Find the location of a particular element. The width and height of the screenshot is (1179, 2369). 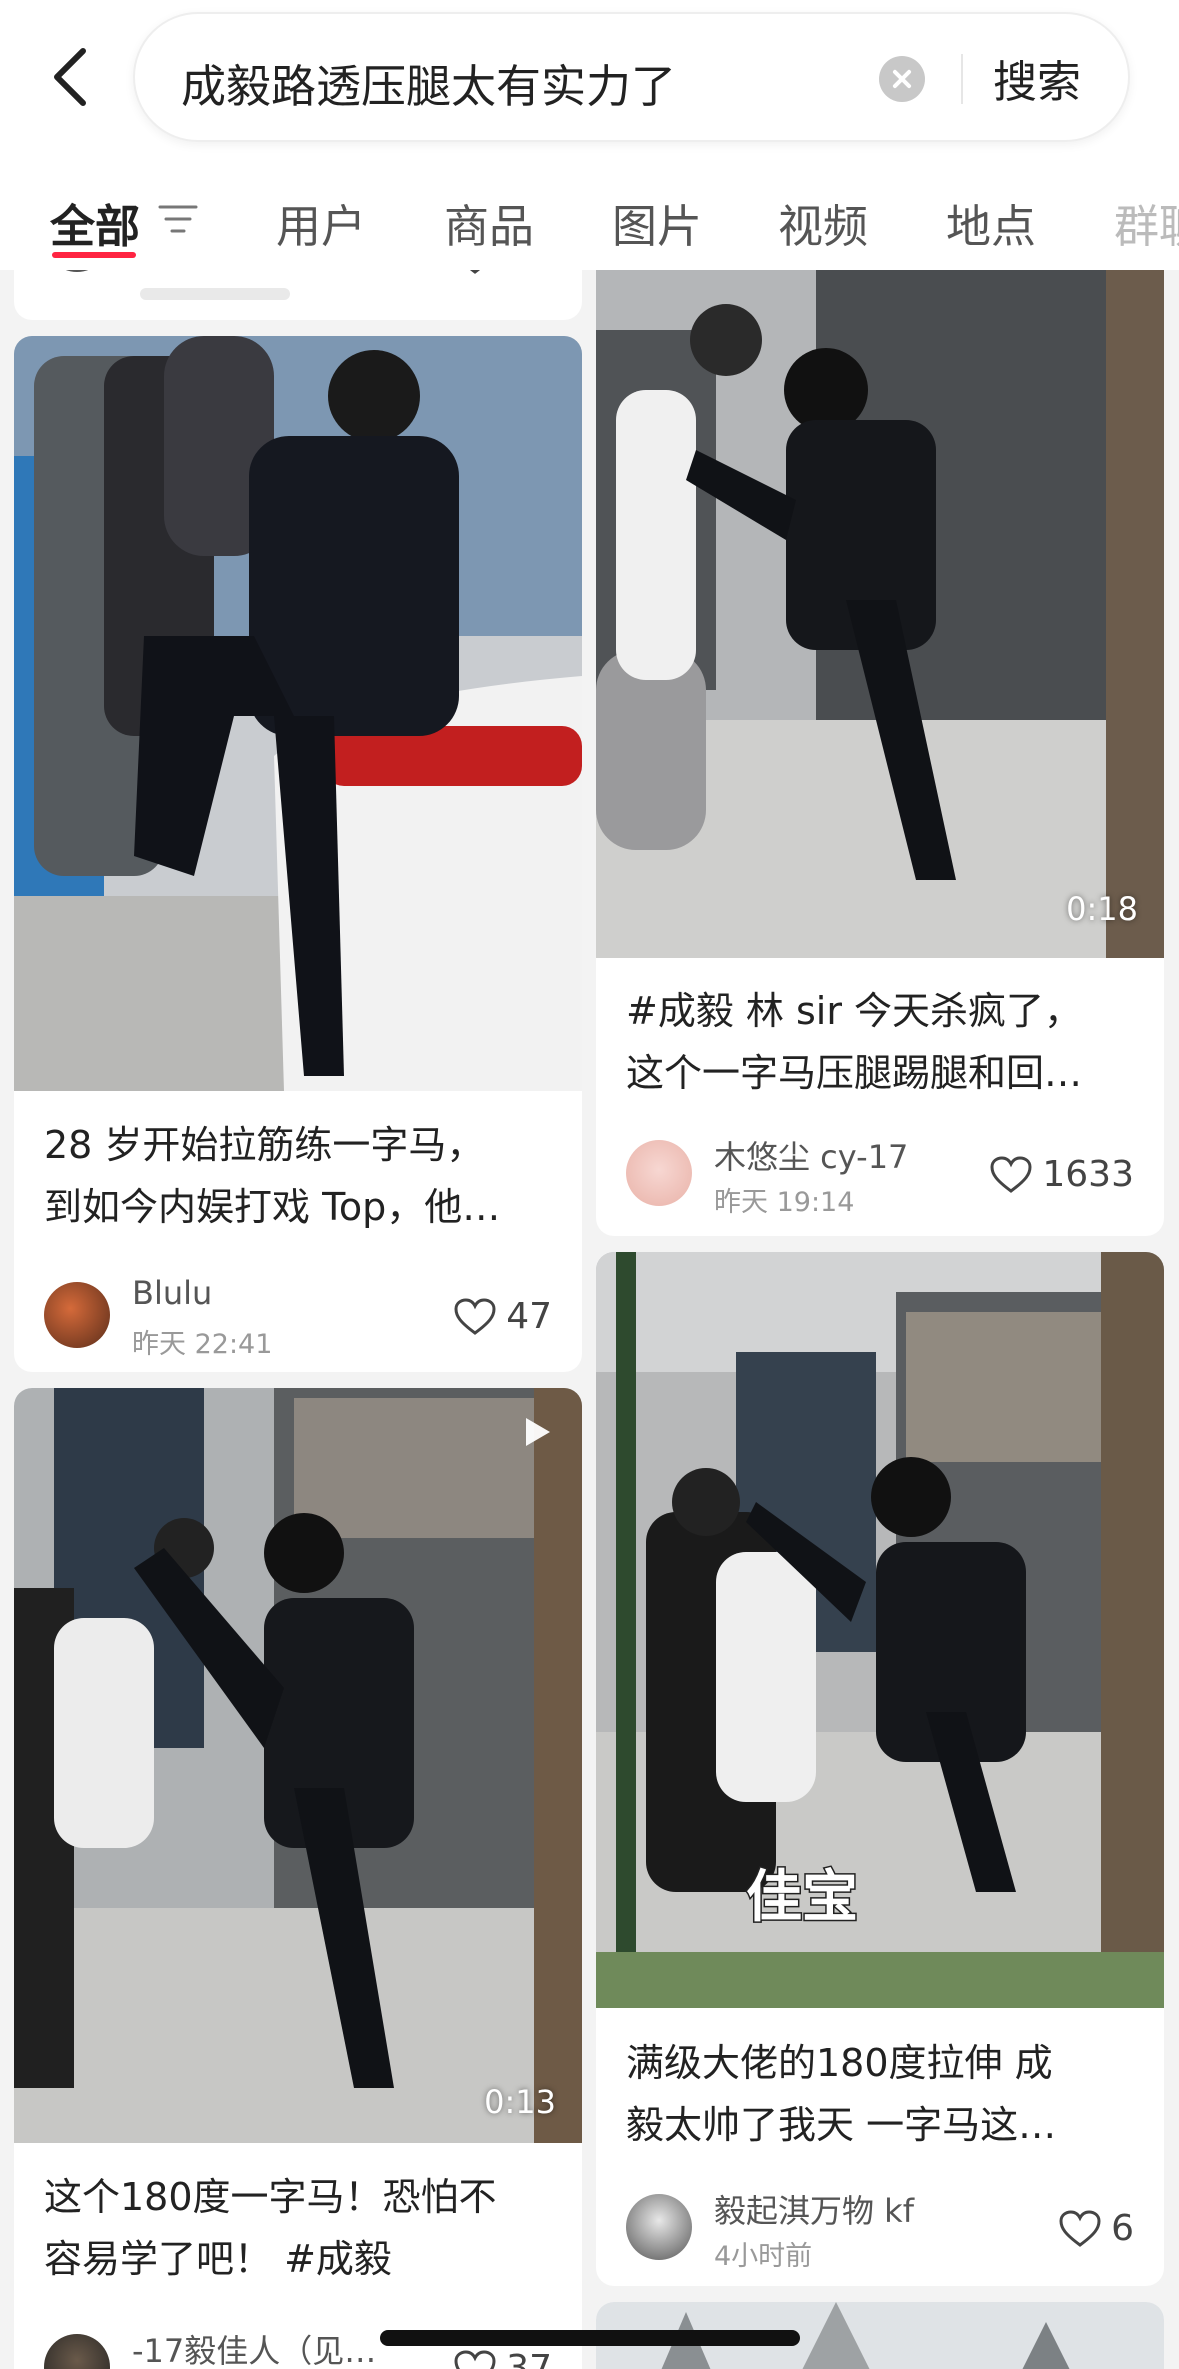

post-title-line: #成毅 林 sir 今天杀疯了， is located at coordinates (854, 1011).